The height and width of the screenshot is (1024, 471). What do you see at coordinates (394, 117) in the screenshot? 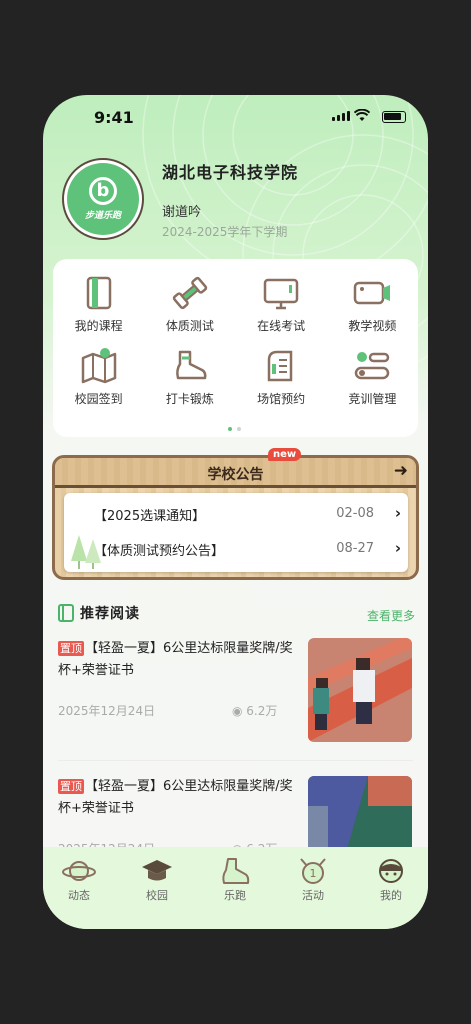
I see `battery-icon` at bounding box center [394, 117].